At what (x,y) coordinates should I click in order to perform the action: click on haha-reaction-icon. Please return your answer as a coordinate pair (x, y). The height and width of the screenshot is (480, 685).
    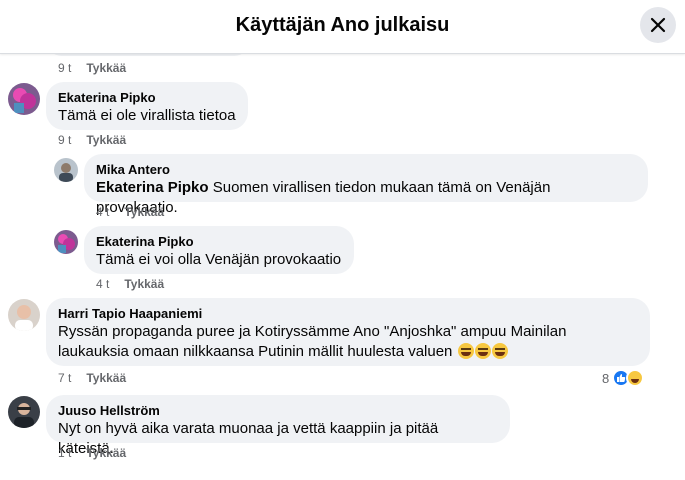
    Looking at the image, I should click on (635, 378).